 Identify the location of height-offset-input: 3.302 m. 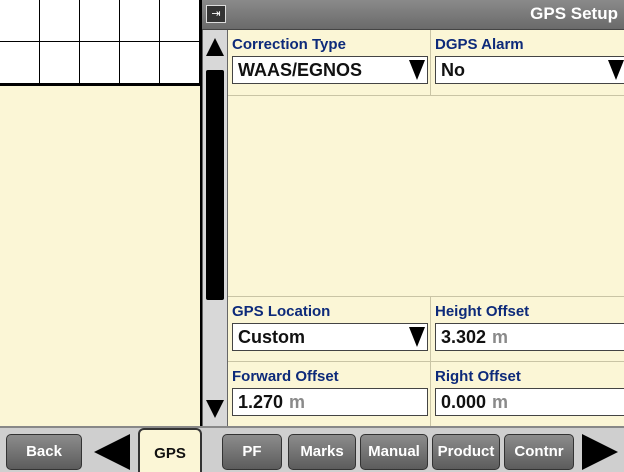
(529, 337).